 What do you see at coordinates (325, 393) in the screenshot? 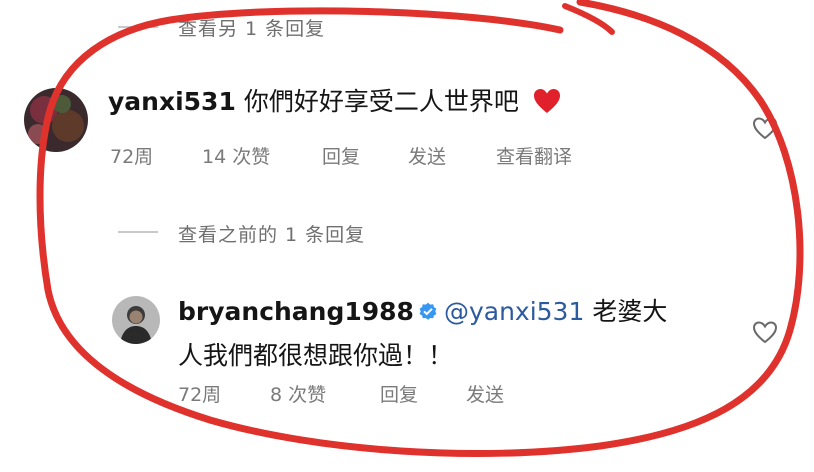
I see `likes-count: 8 次赞` at bounding box center [325, 393].